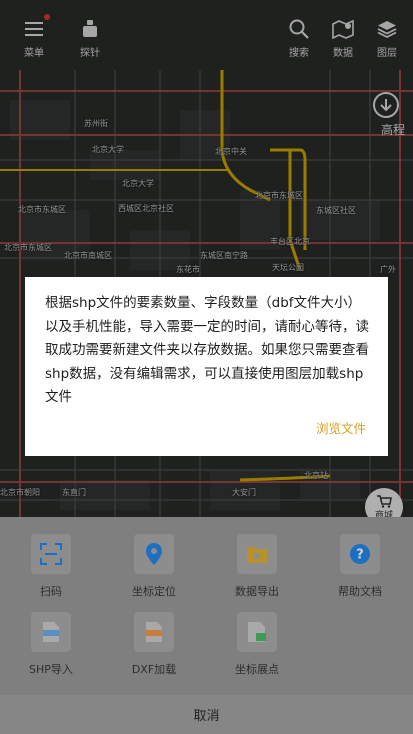 The image size is (413, 734). What do you see at coordinates (341, 427) in the screenshot?
I see `browse-files-button: 浏览文件` at bounding box center [341, 427].